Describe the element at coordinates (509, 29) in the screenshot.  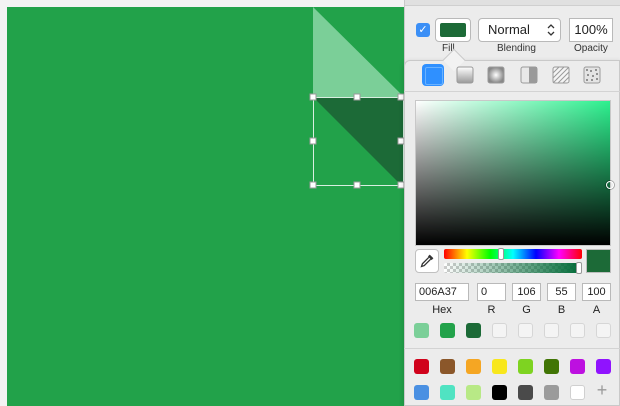
I see `blending-value: Normal` at that location.